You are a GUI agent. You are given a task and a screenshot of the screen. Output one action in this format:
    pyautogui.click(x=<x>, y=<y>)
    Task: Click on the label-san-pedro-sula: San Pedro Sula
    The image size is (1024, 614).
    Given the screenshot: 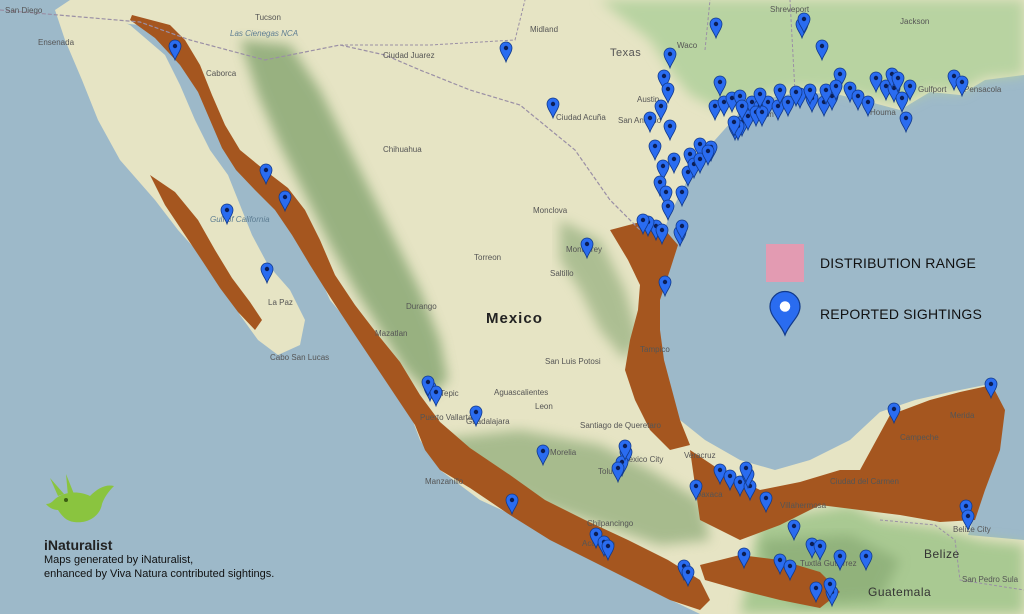 What is the action you would take?
    pyautogui.click(x=990, y=579)
    